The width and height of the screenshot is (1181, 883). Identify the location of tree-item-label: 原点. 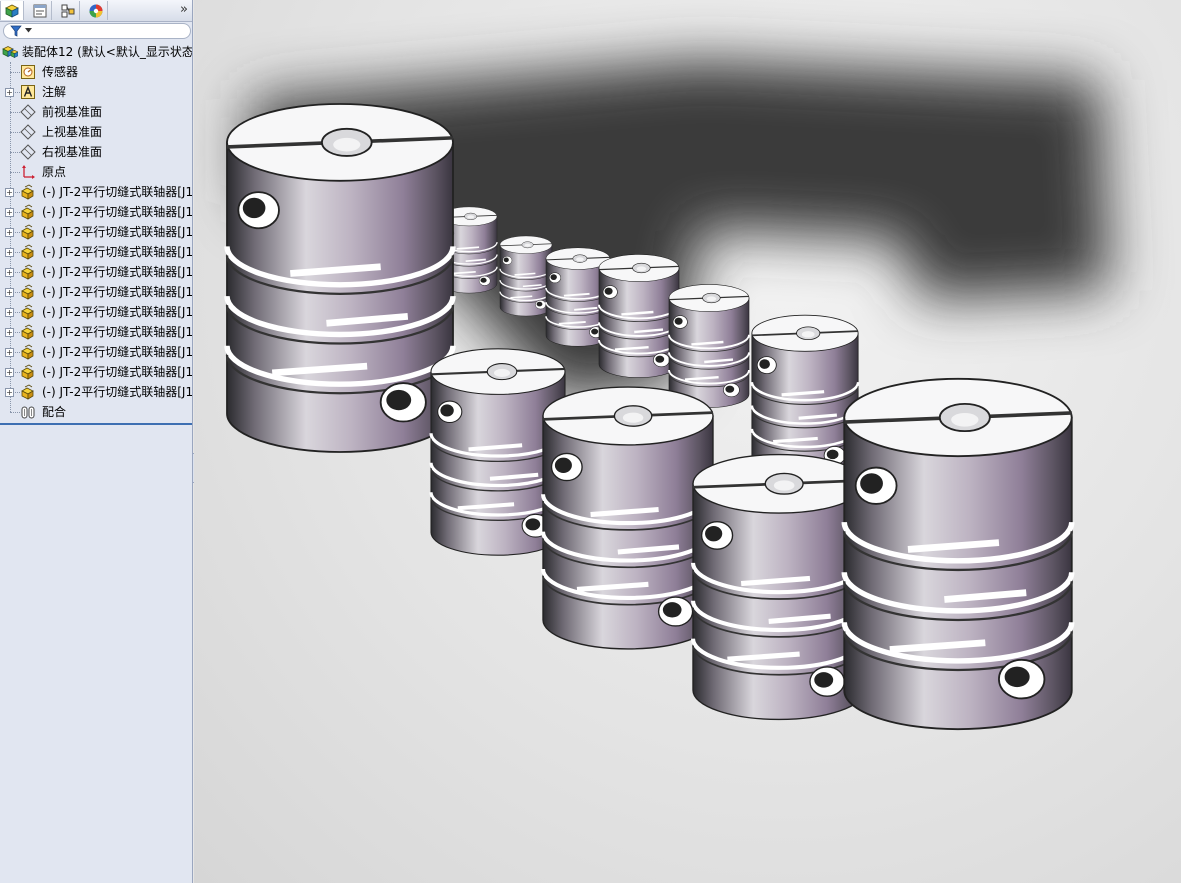
(54, 172).